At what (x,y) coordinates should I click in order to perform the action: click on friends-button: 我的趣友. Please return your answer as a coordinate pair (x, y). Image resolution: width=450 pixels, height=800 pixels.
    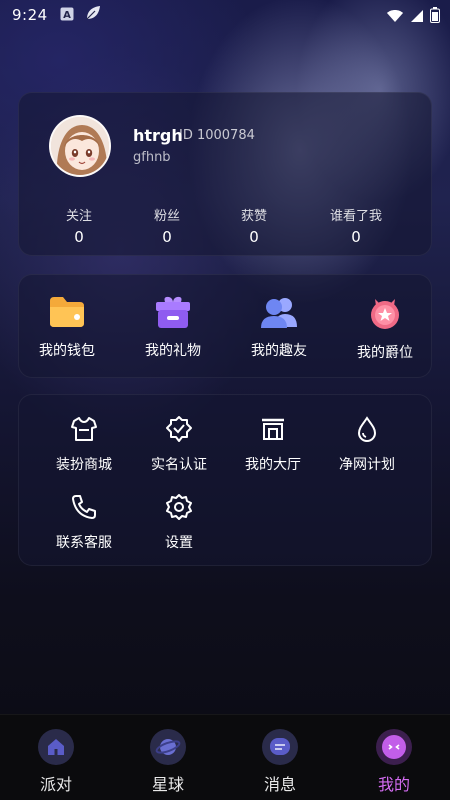
    Looking at the image, I should click on (279, 327).